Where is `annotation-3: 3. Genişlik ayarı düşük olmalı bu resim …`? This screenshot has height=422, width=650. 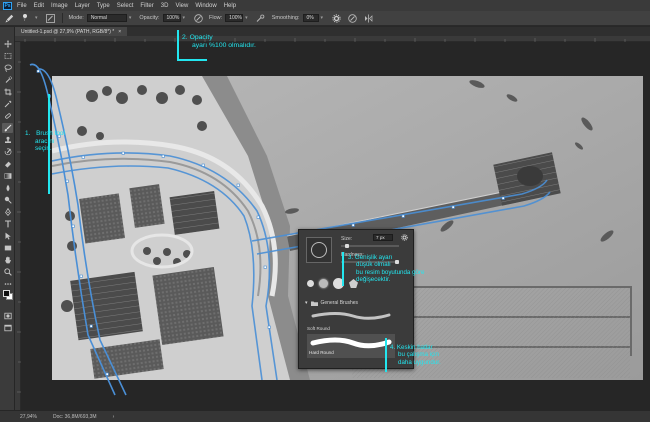
annotation-3: 3. Genişlik ayarı düşük olmalı bu resim … is located at coordinates (386, 269).